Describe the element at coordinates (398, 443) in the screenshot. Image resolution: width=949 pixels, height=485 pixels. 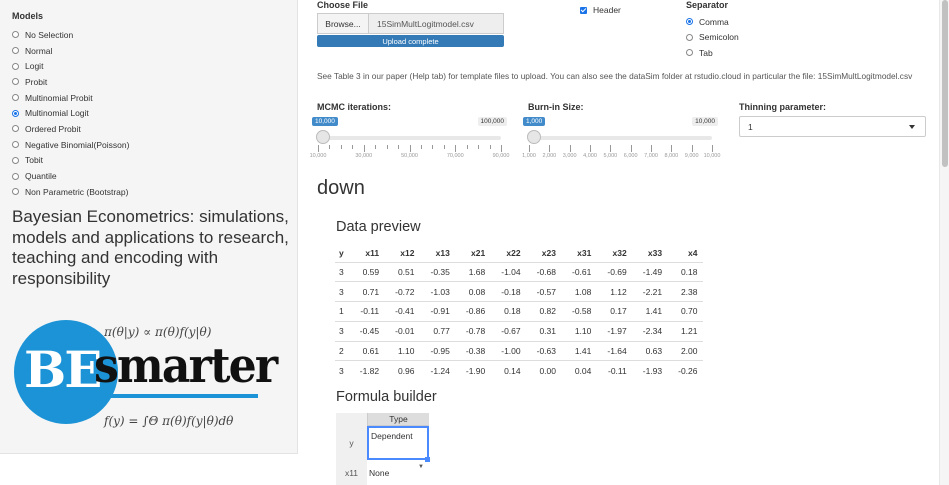
I see `formula-type-cell: Dependent` at that location.